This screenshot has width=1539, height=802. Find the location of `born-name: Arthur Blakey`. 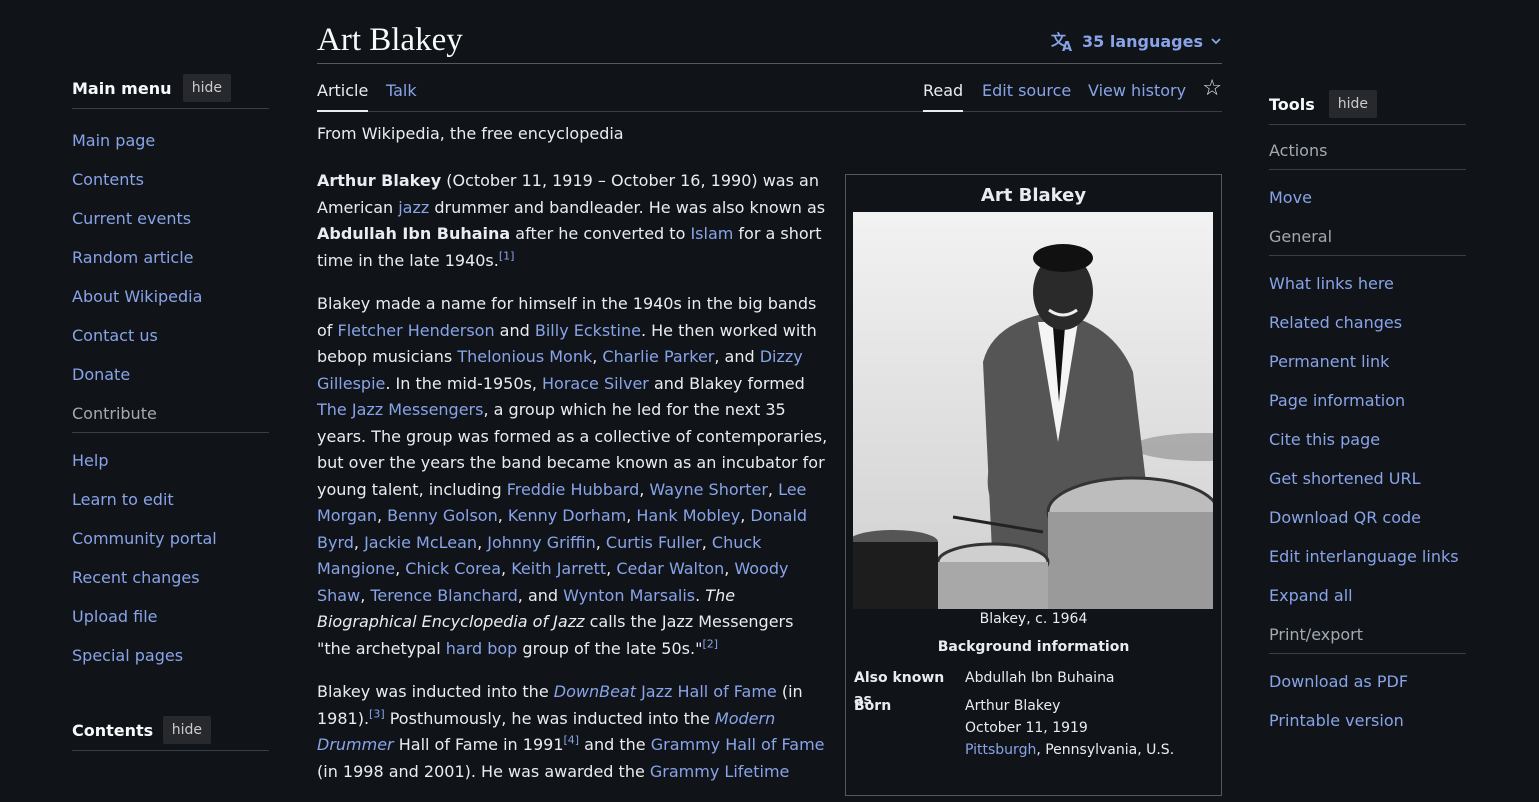

born-name: Arthur Blakey is located at coordinates (1013, 706).